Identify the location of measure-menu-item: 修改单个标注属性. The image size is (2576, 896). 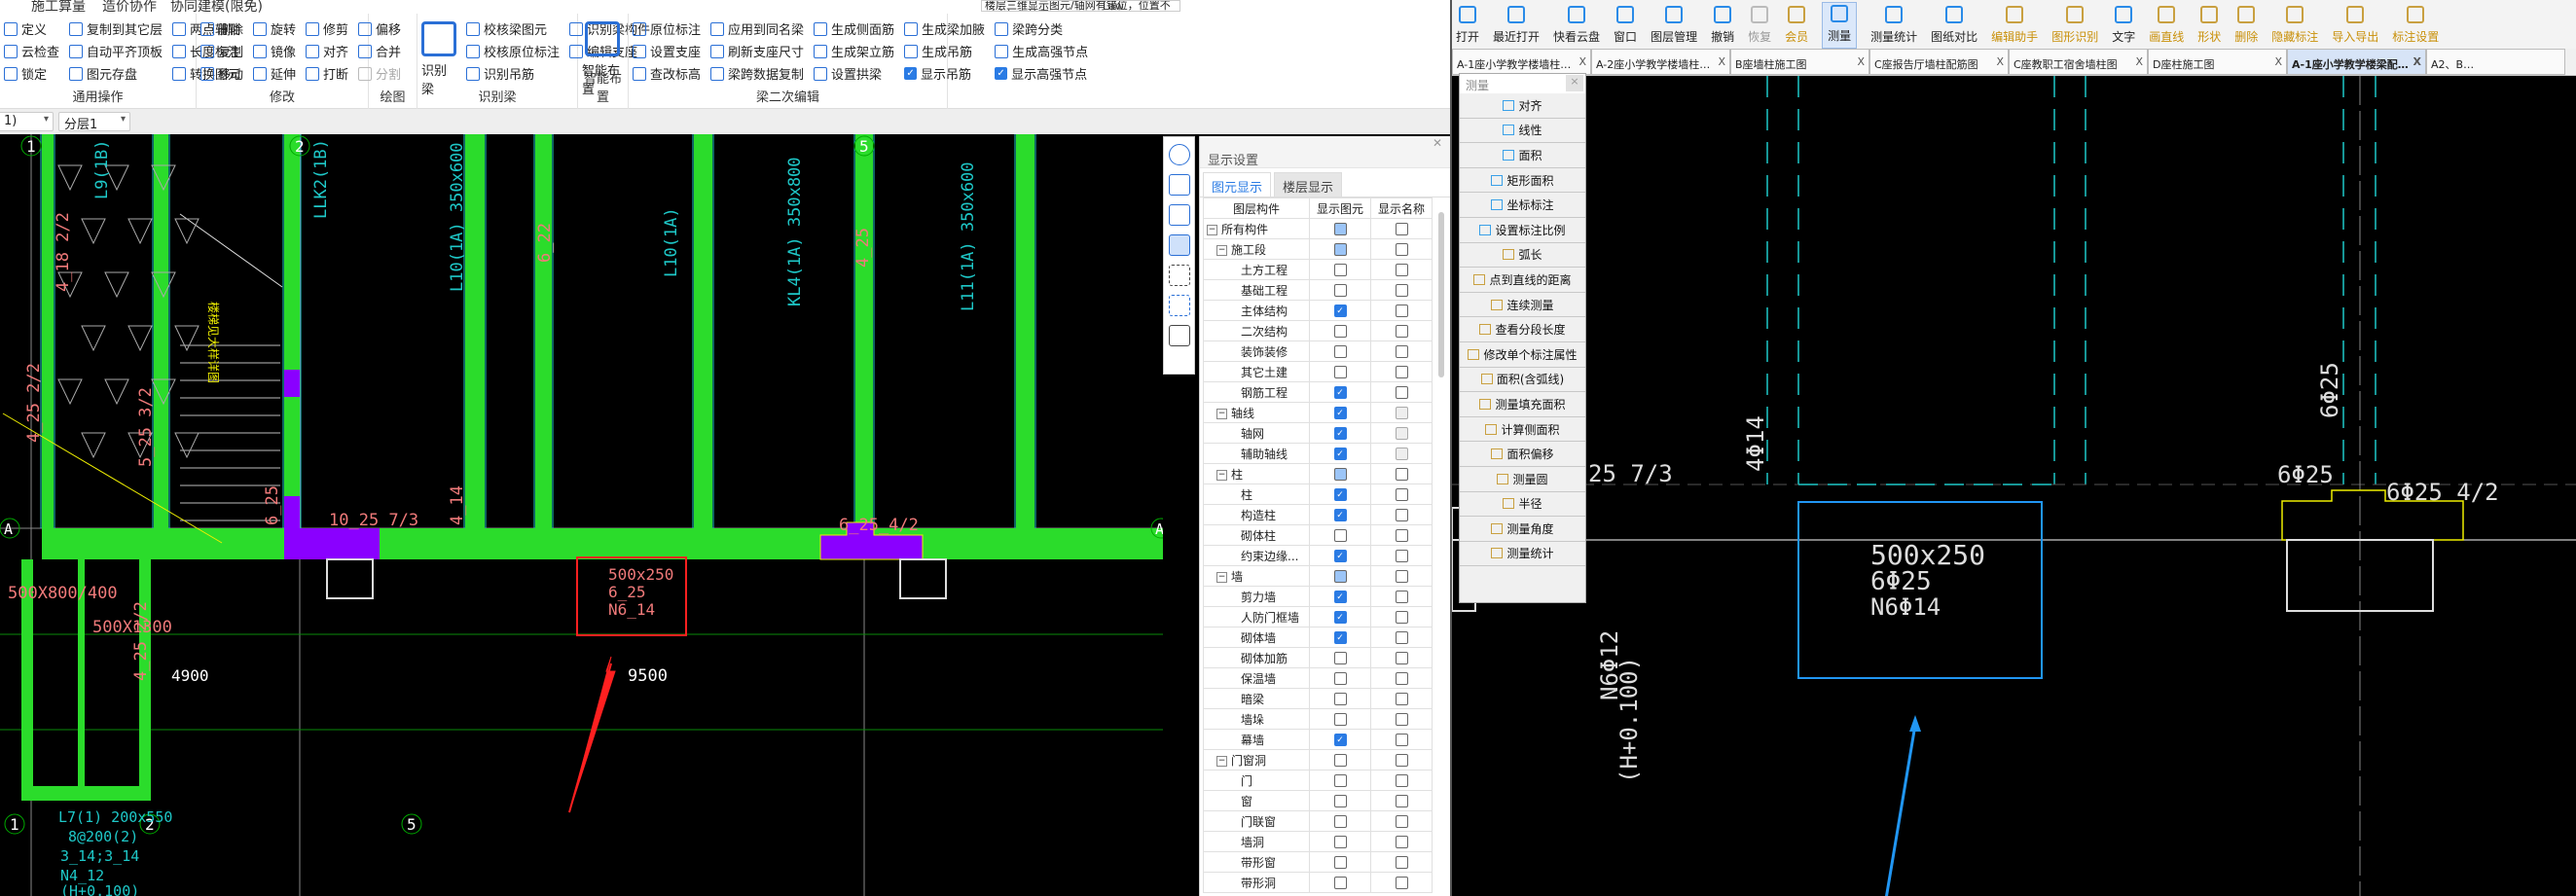
(1522, 355).